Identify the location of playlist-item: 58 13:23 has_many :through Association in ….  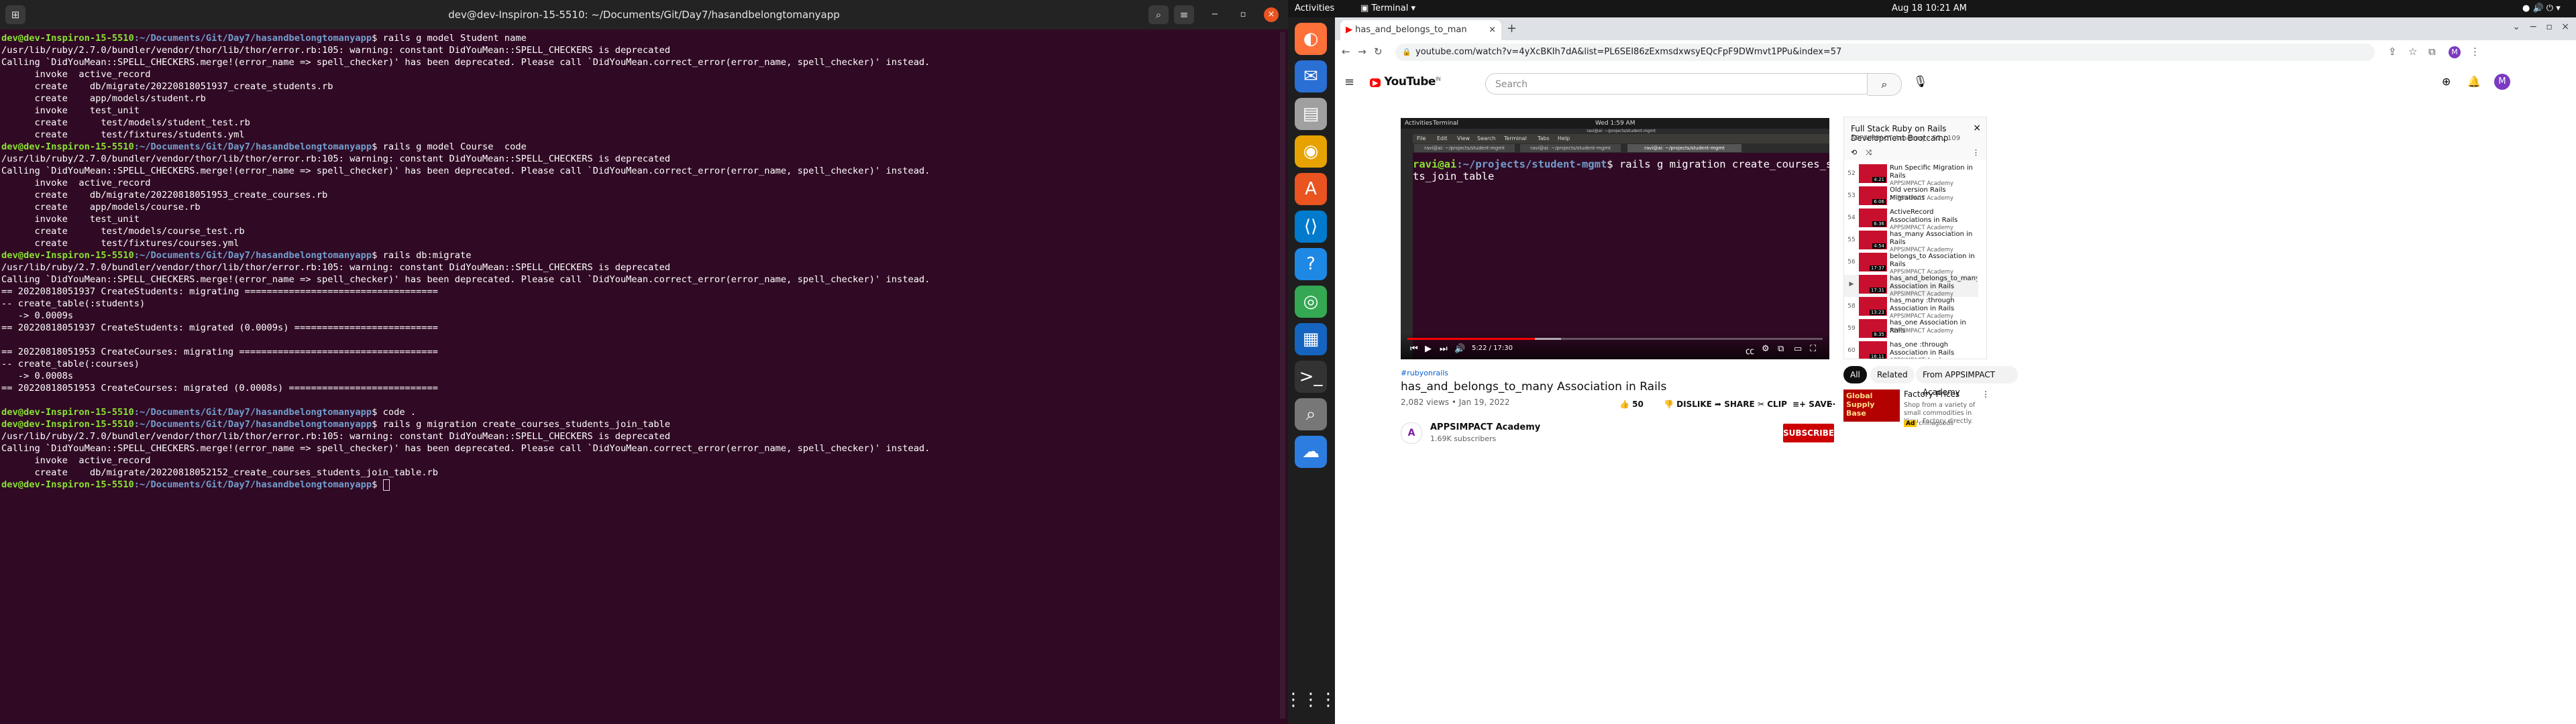
(1911, 308).